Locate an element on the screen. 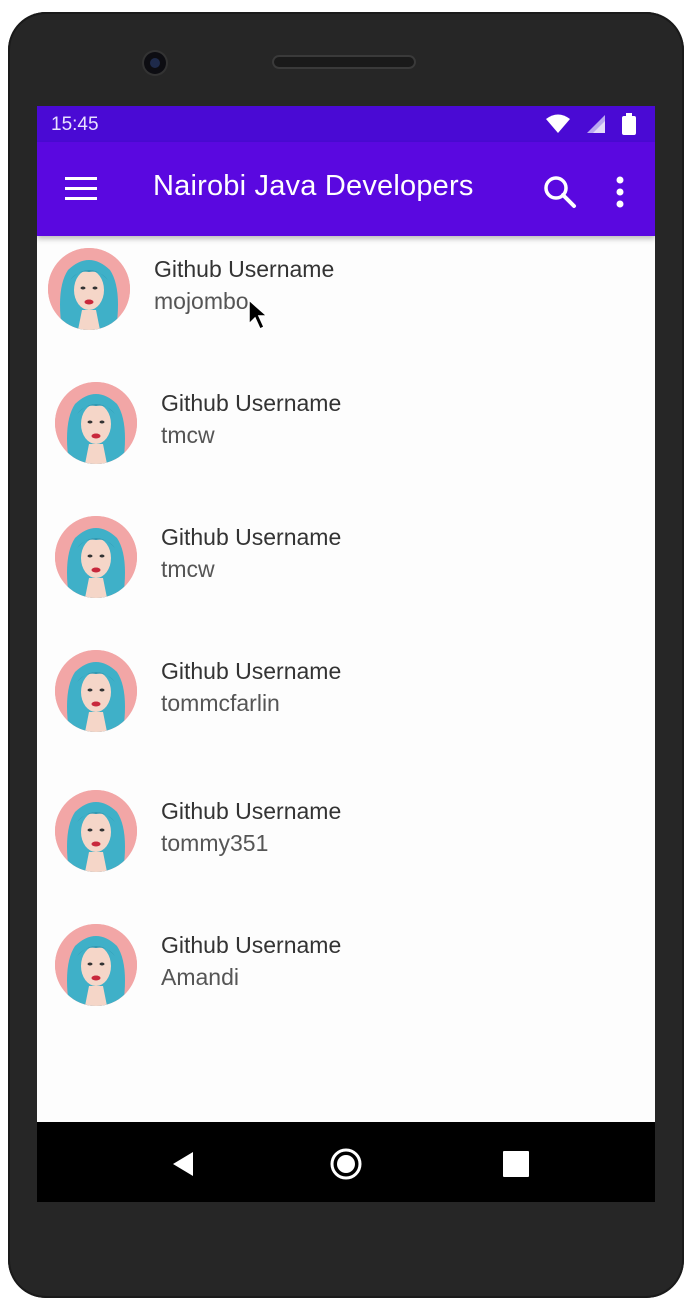 Image resolution: width=696 pixels, height=1316 pixels. home-circle-icon is located at coordinates (346, 1164).